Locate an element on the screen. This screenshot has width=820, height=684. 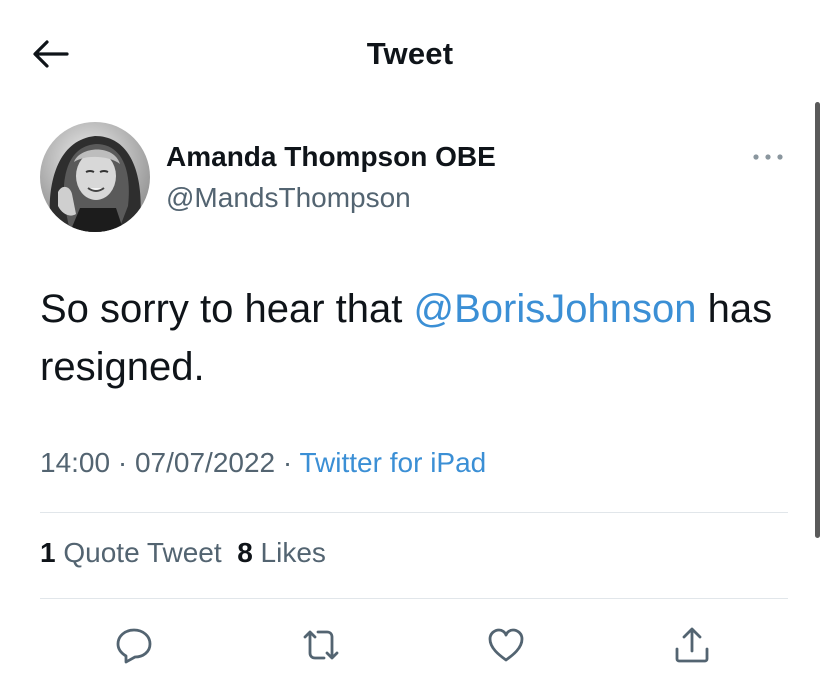
share-icon is located at coordinates (692, 645).